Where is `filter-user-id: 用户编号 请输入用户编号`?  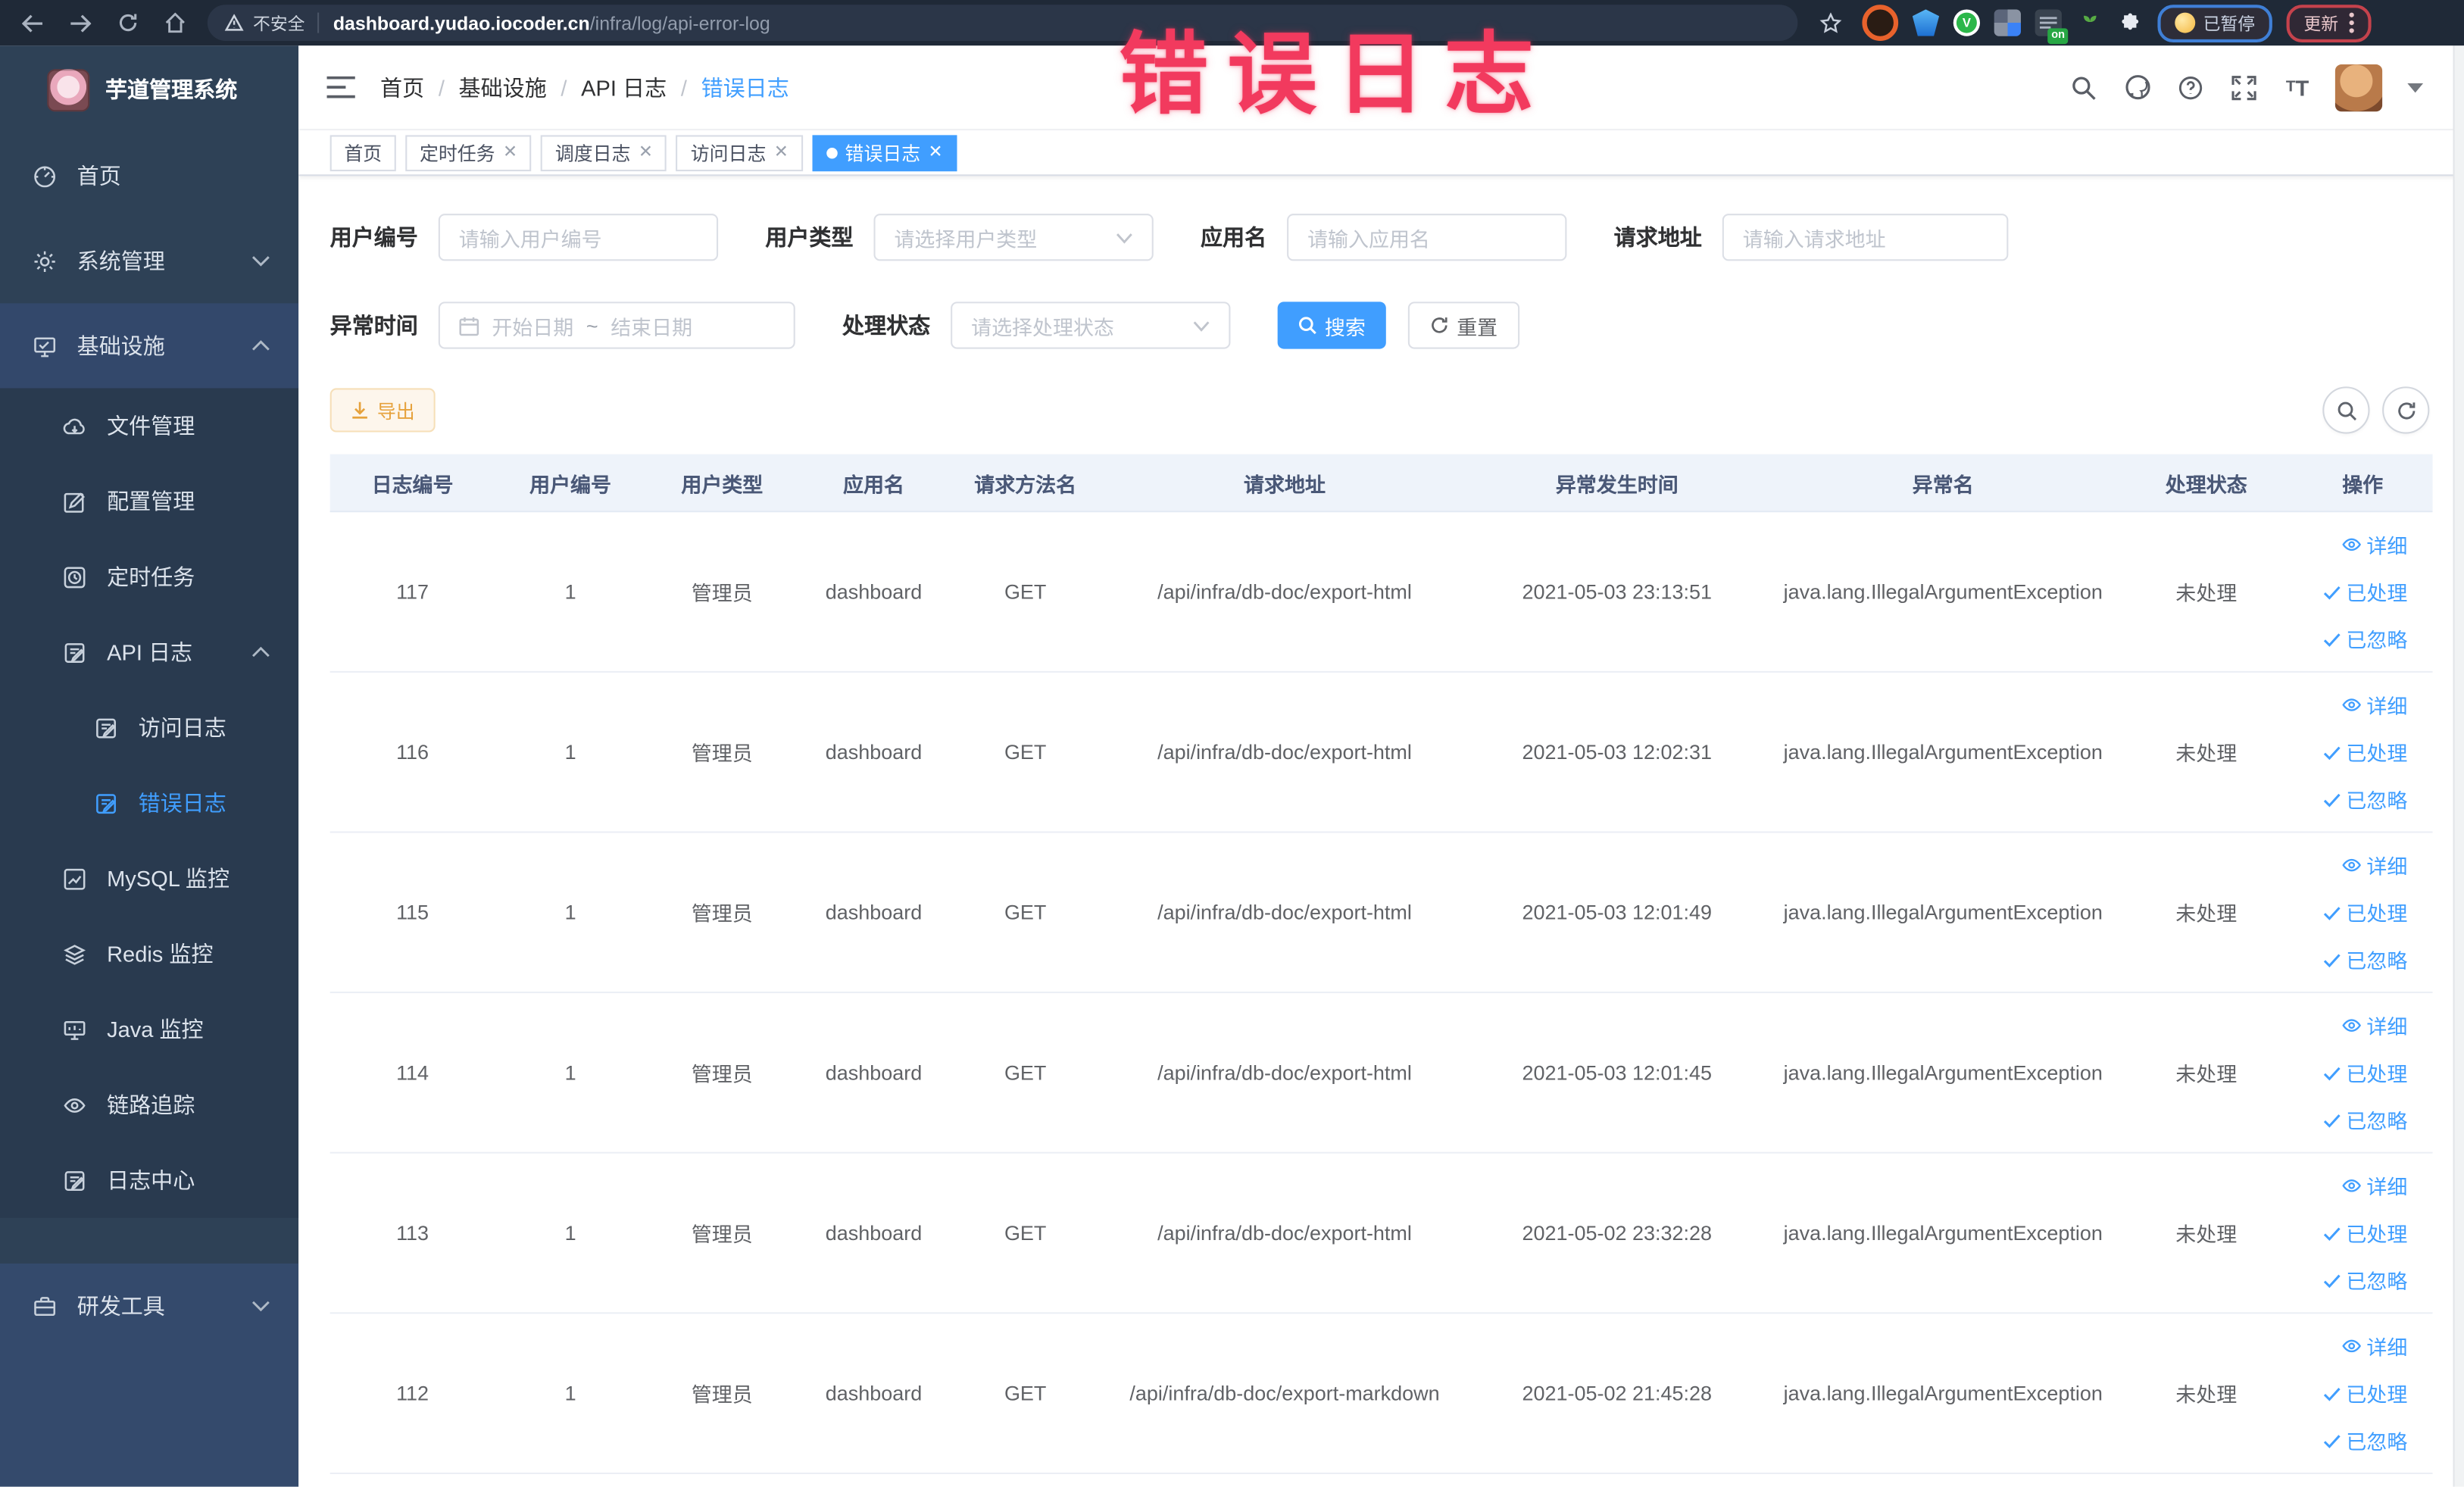 filter-user-id: 用户编号 请输入用户编号 is located at coordinates (524, 237).